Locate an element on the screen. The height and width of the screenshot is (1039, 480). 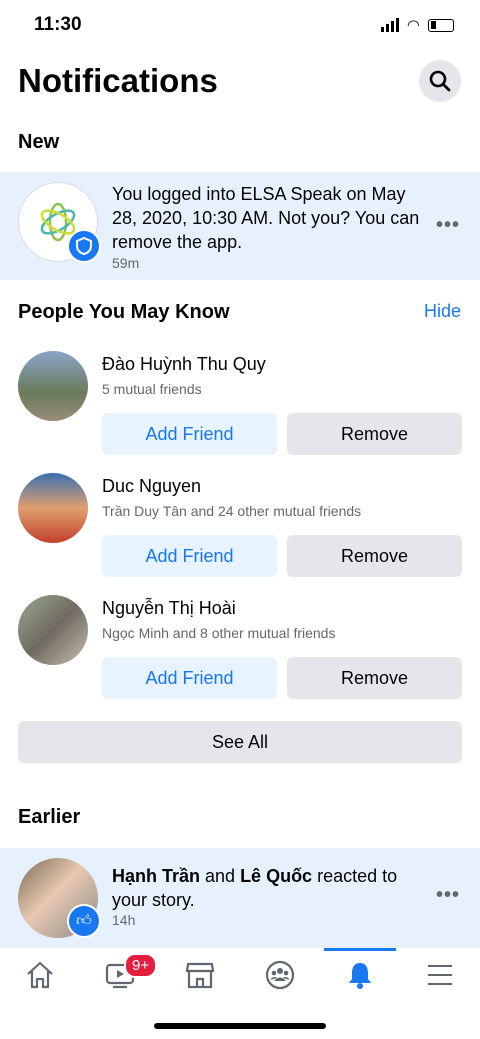
actor-name: Lê Quốc is located at coordinates (276, 876).